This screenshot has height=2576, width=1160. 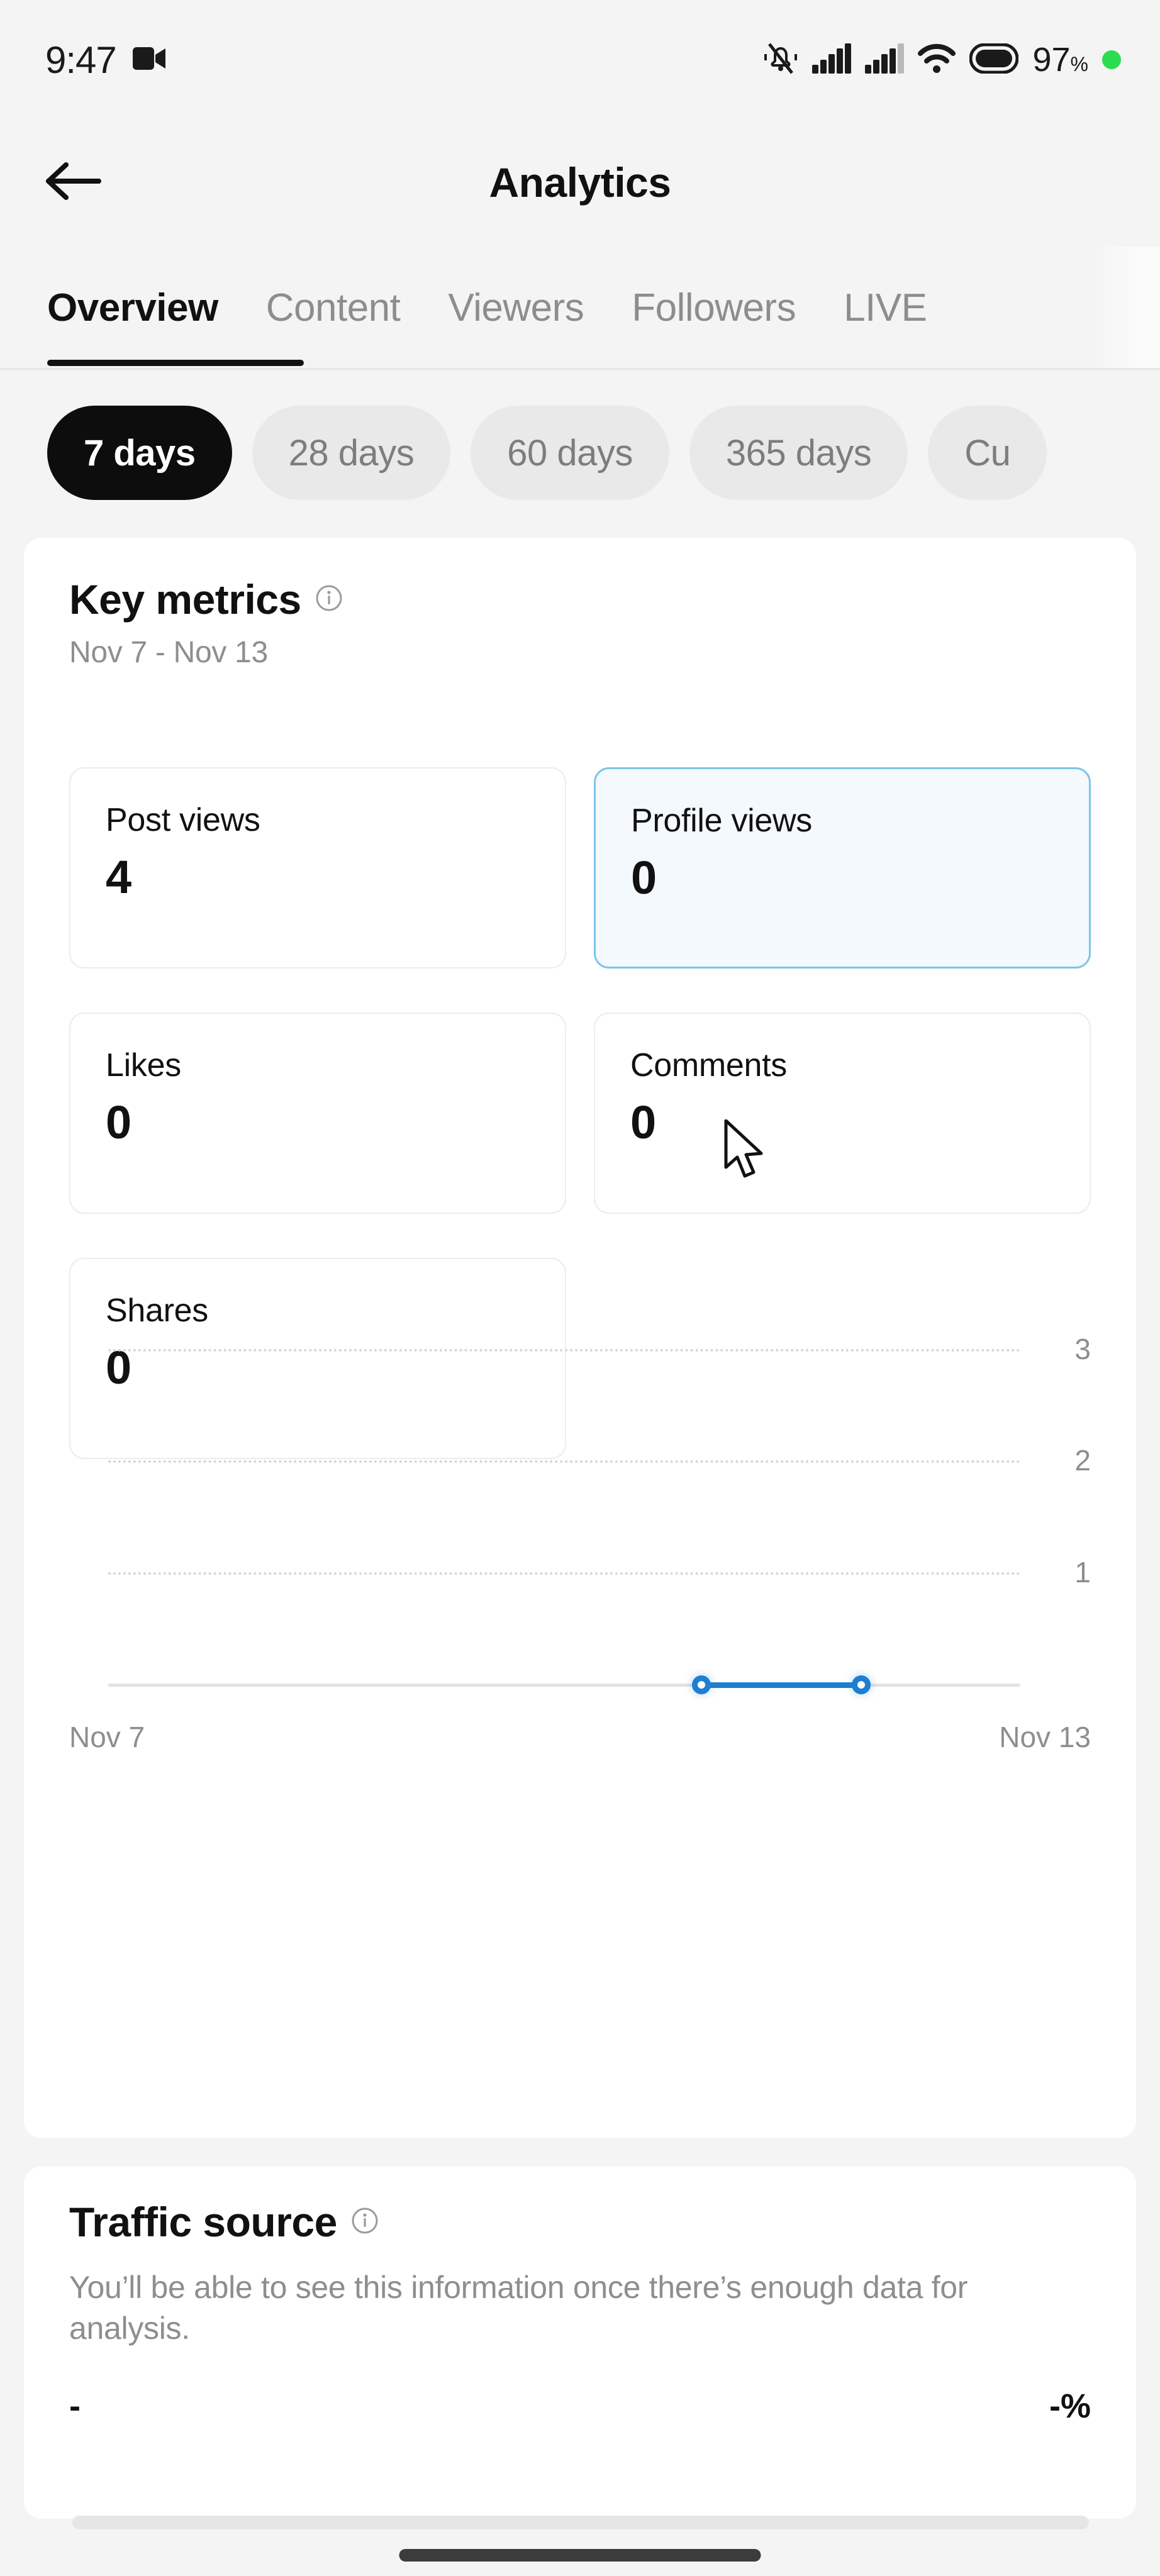 What do you see at coordinates (708, 1065) in the screenshot?
I see `metric-label: Comments` at bounding box center [708, 1065].